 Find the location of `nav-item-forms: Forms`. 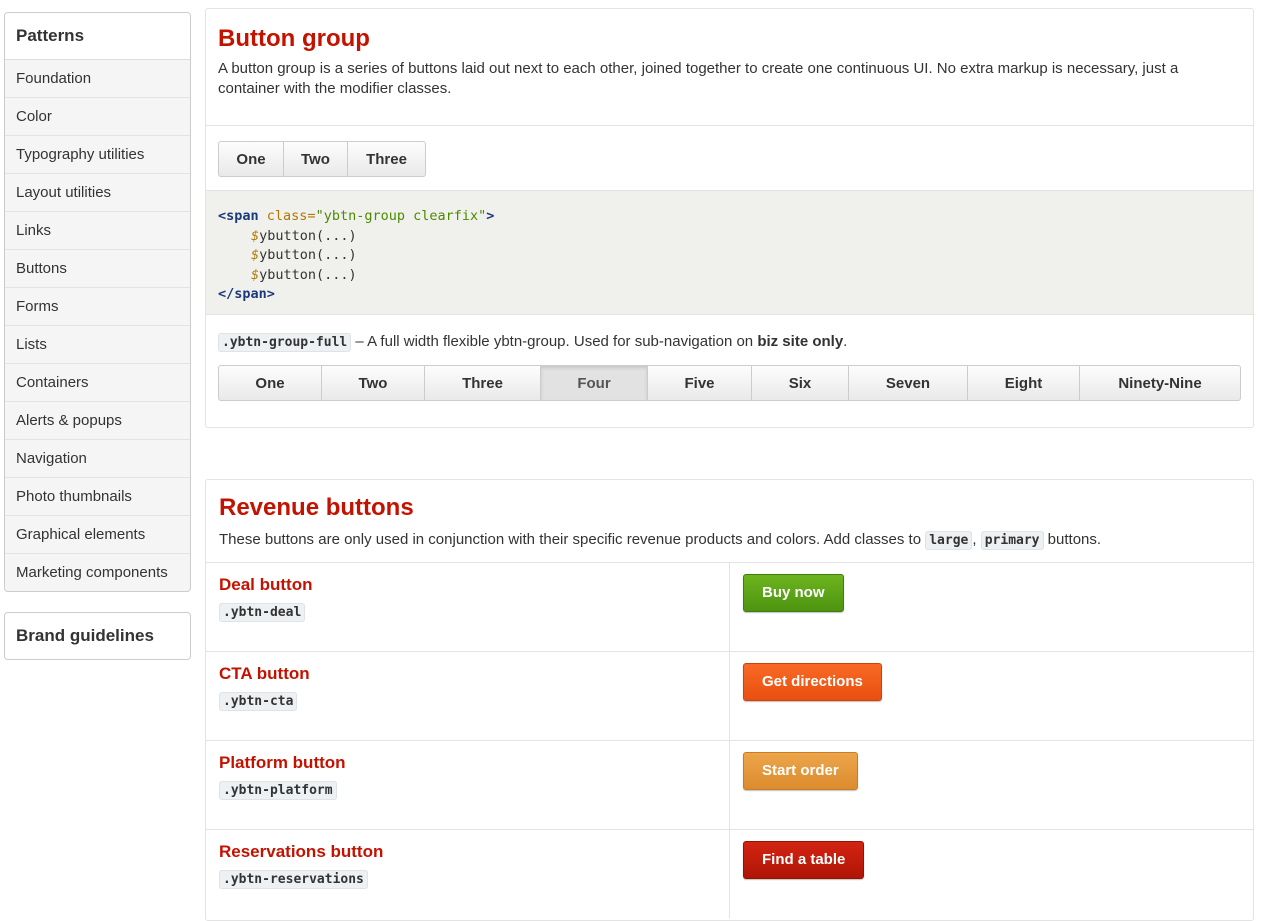

nav-item-forms: Forms is located at coordinates (97, 307).